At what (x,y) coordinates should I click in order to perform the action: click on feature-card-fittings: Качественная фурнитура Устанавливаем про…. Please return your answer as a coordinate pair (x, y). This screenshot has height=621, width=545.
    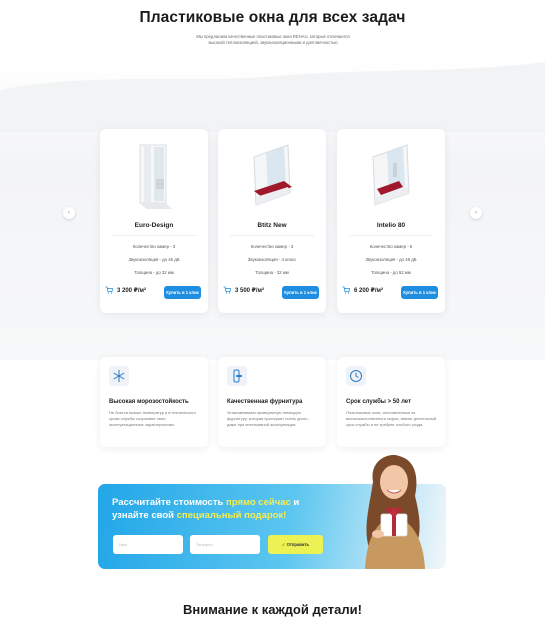
    Looking at the image, I should click on (272, 402).